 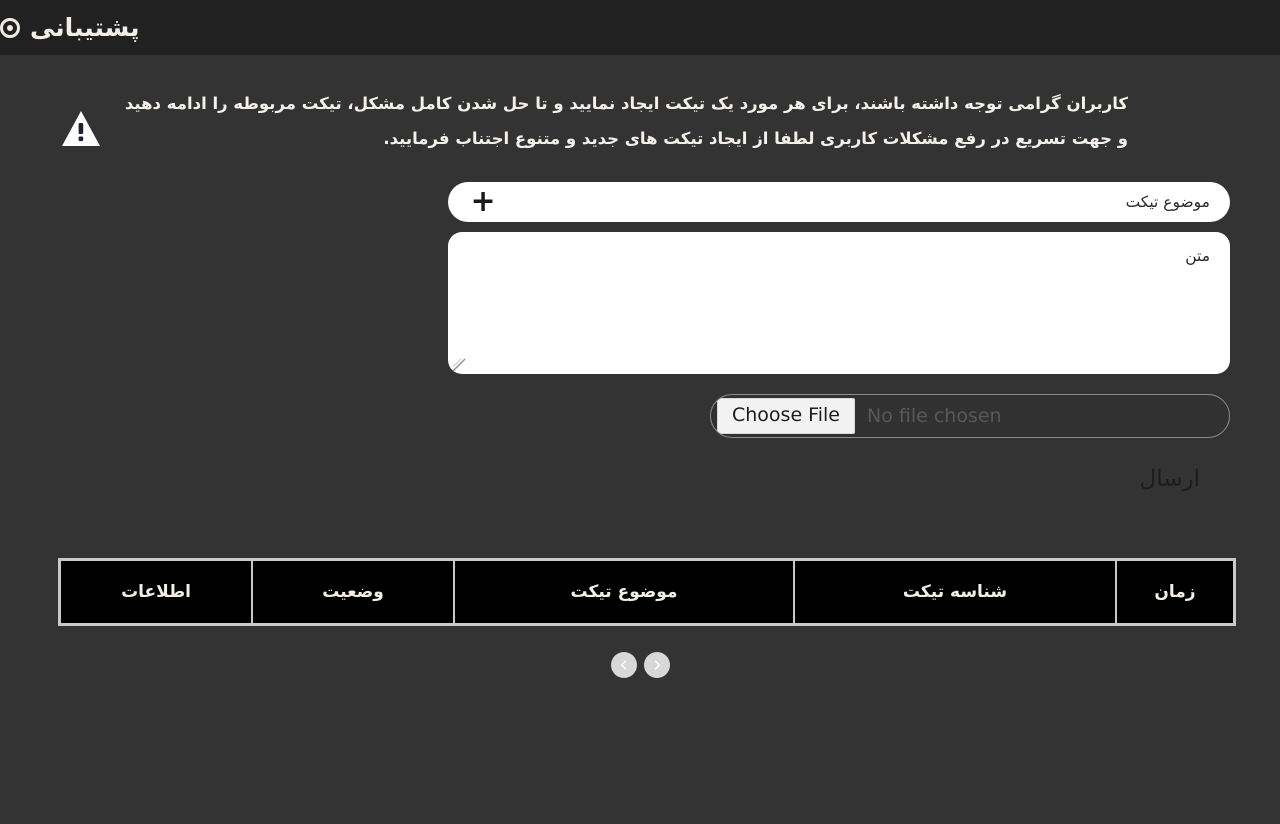 I want to click on file-upload-control: Choose File No file chosen, so click(x=970, y=416).